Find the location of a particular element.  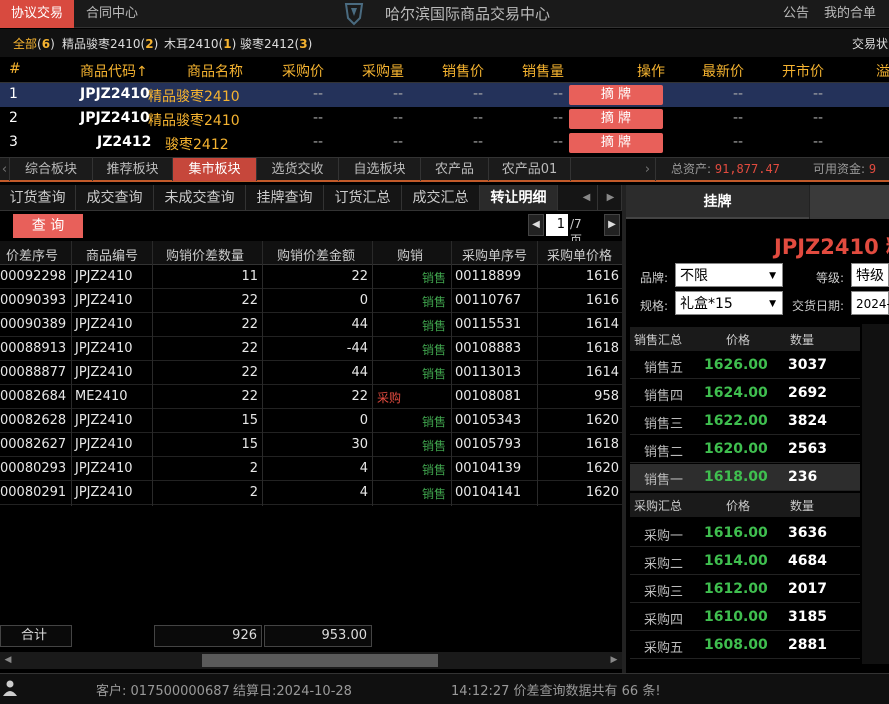

buy-level-row: 采购三 1612.00 2017 is located at coordinates (745, 589).